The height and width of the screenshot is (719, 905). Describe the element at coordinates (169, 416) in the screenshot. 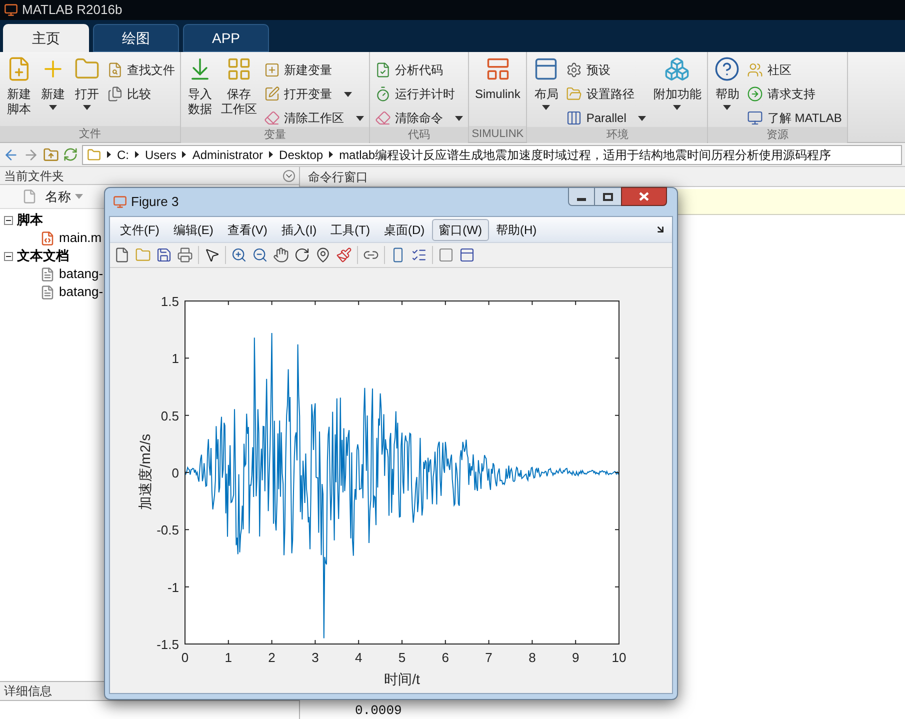

I see `tick-label: 0.5` at that location.